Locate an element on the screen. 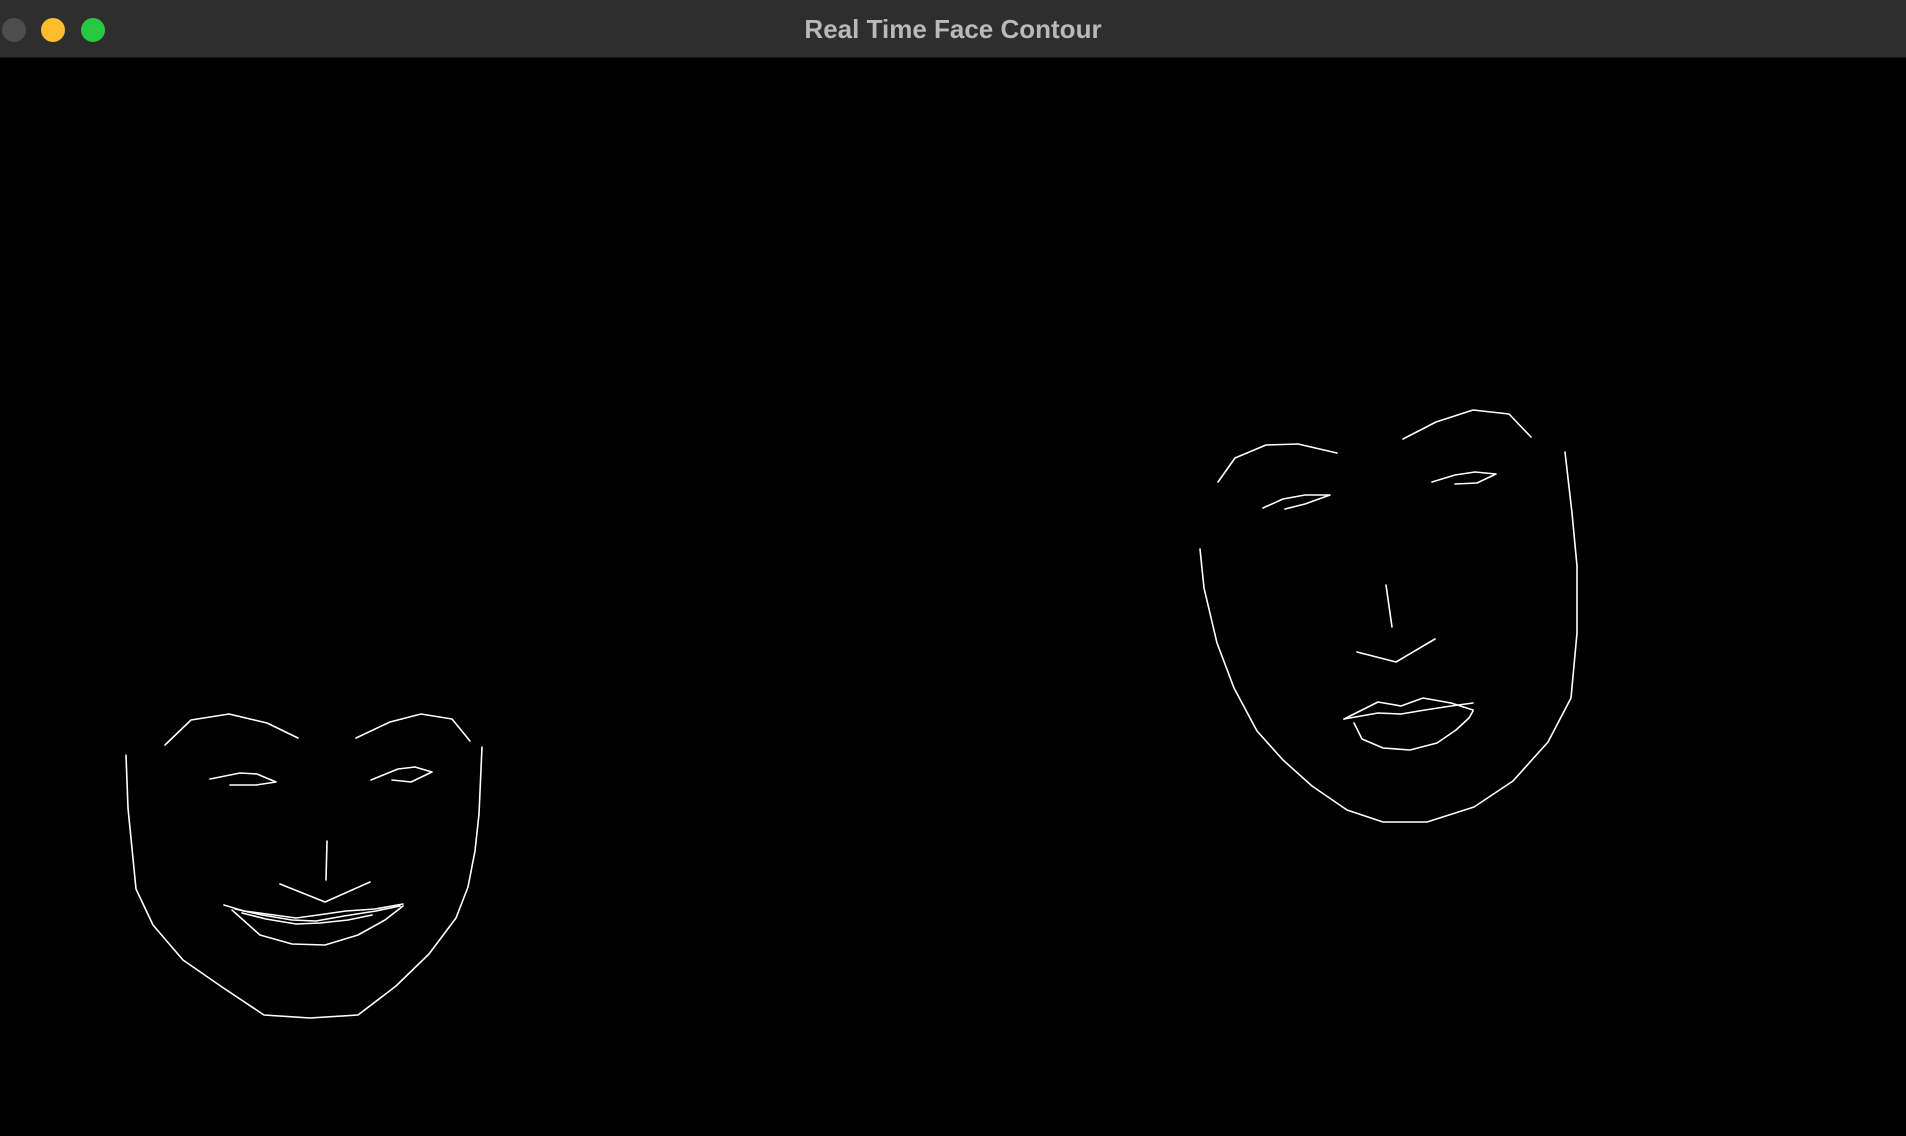 Image resolution: width=1906 pixels, height=1136 pixels. title-bar: Real Time Face Contour is located at coordinates (953, 29).